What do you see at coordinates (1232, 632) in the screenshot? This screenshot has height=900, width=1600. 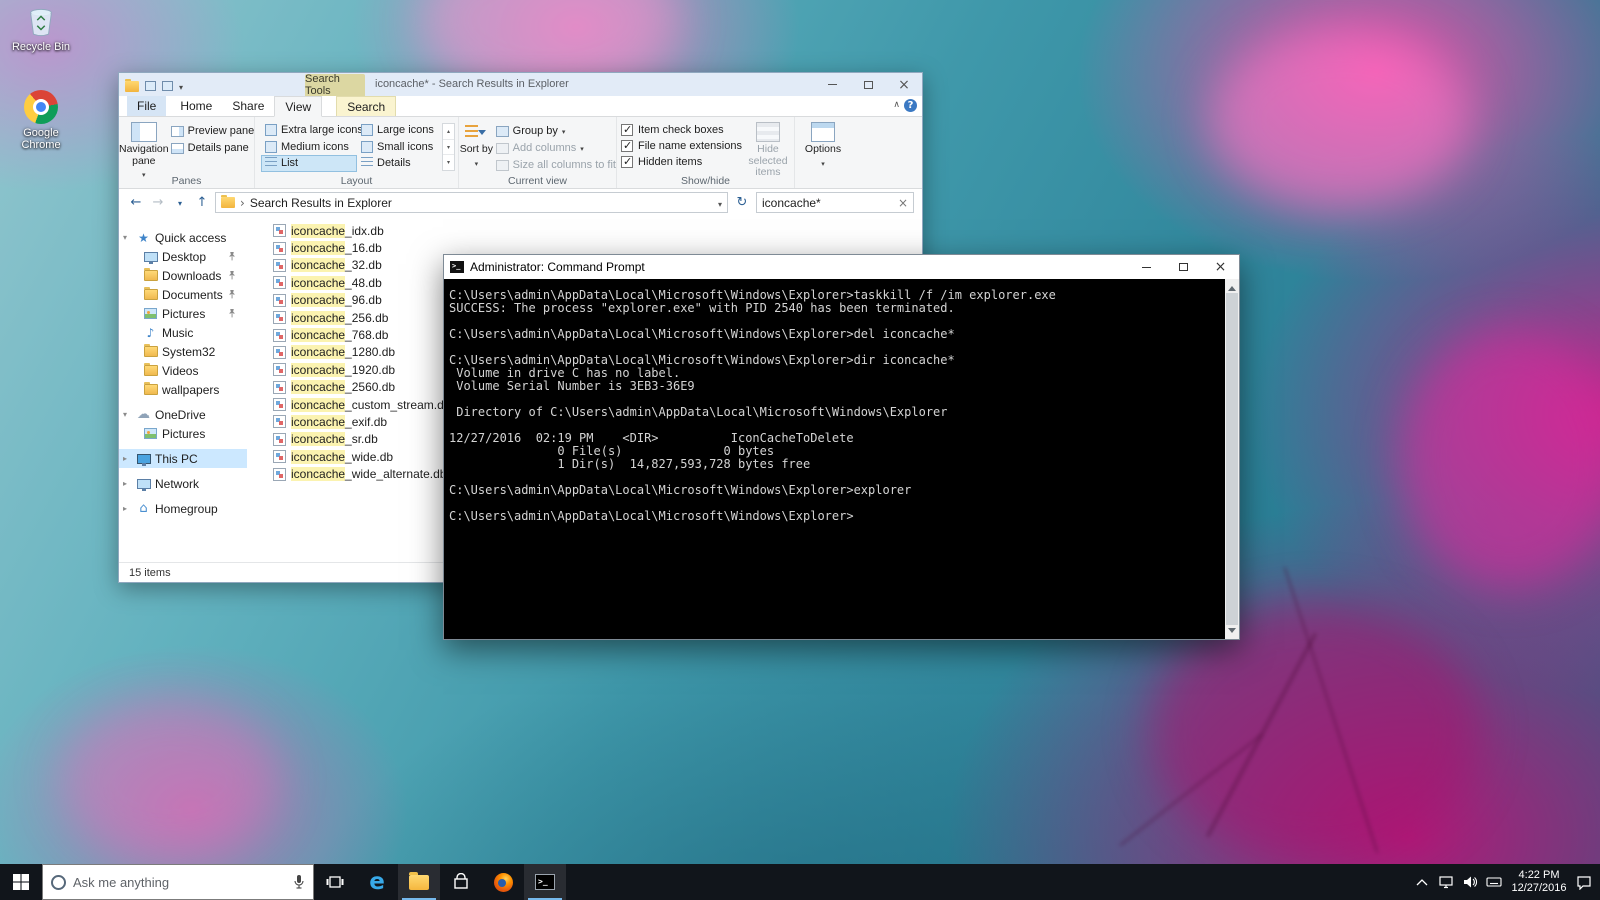 I see `scroll-down-icon` at bounding box center [1232, 632].